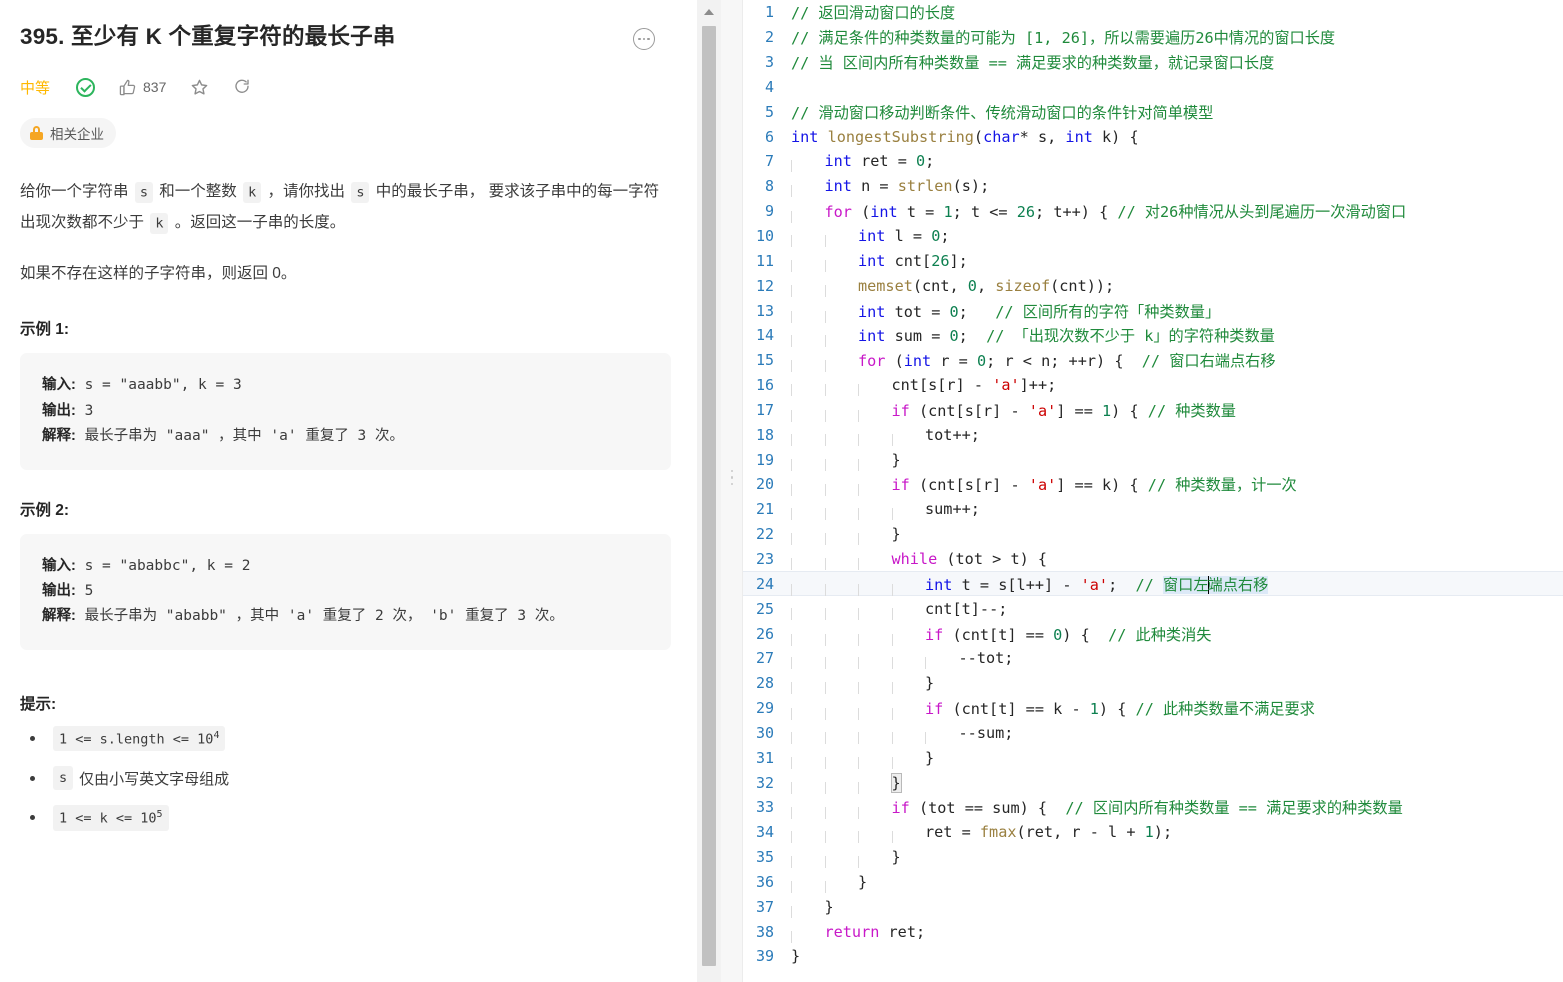 Image resolution: width=1563 pixels, height=982 pixels. What do you see at coordinates (1153, 931) in the screenshot?
I see `code-line: 38 return ret;` at bounding box center [1153, 931].